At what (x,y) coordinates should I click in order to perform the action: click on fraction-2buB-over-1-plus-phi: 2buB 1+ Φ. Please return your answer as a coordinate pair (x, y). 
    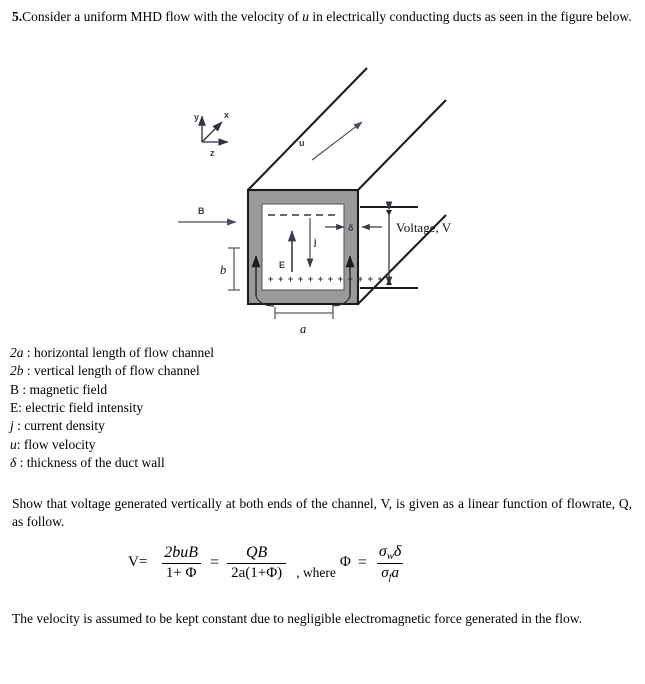
    Looking at the image, I should click on (181, 563).